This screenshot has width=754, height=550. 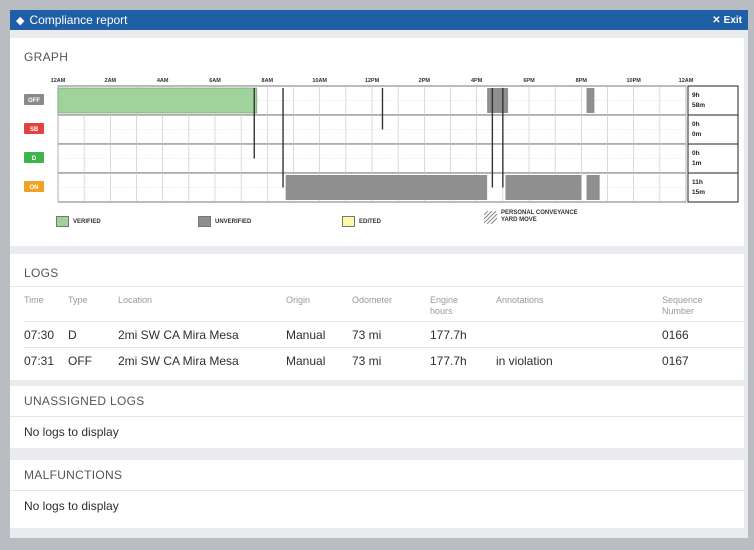 I want to click on legend-verified-label: VERIFIED, so click(x=87, y=221).